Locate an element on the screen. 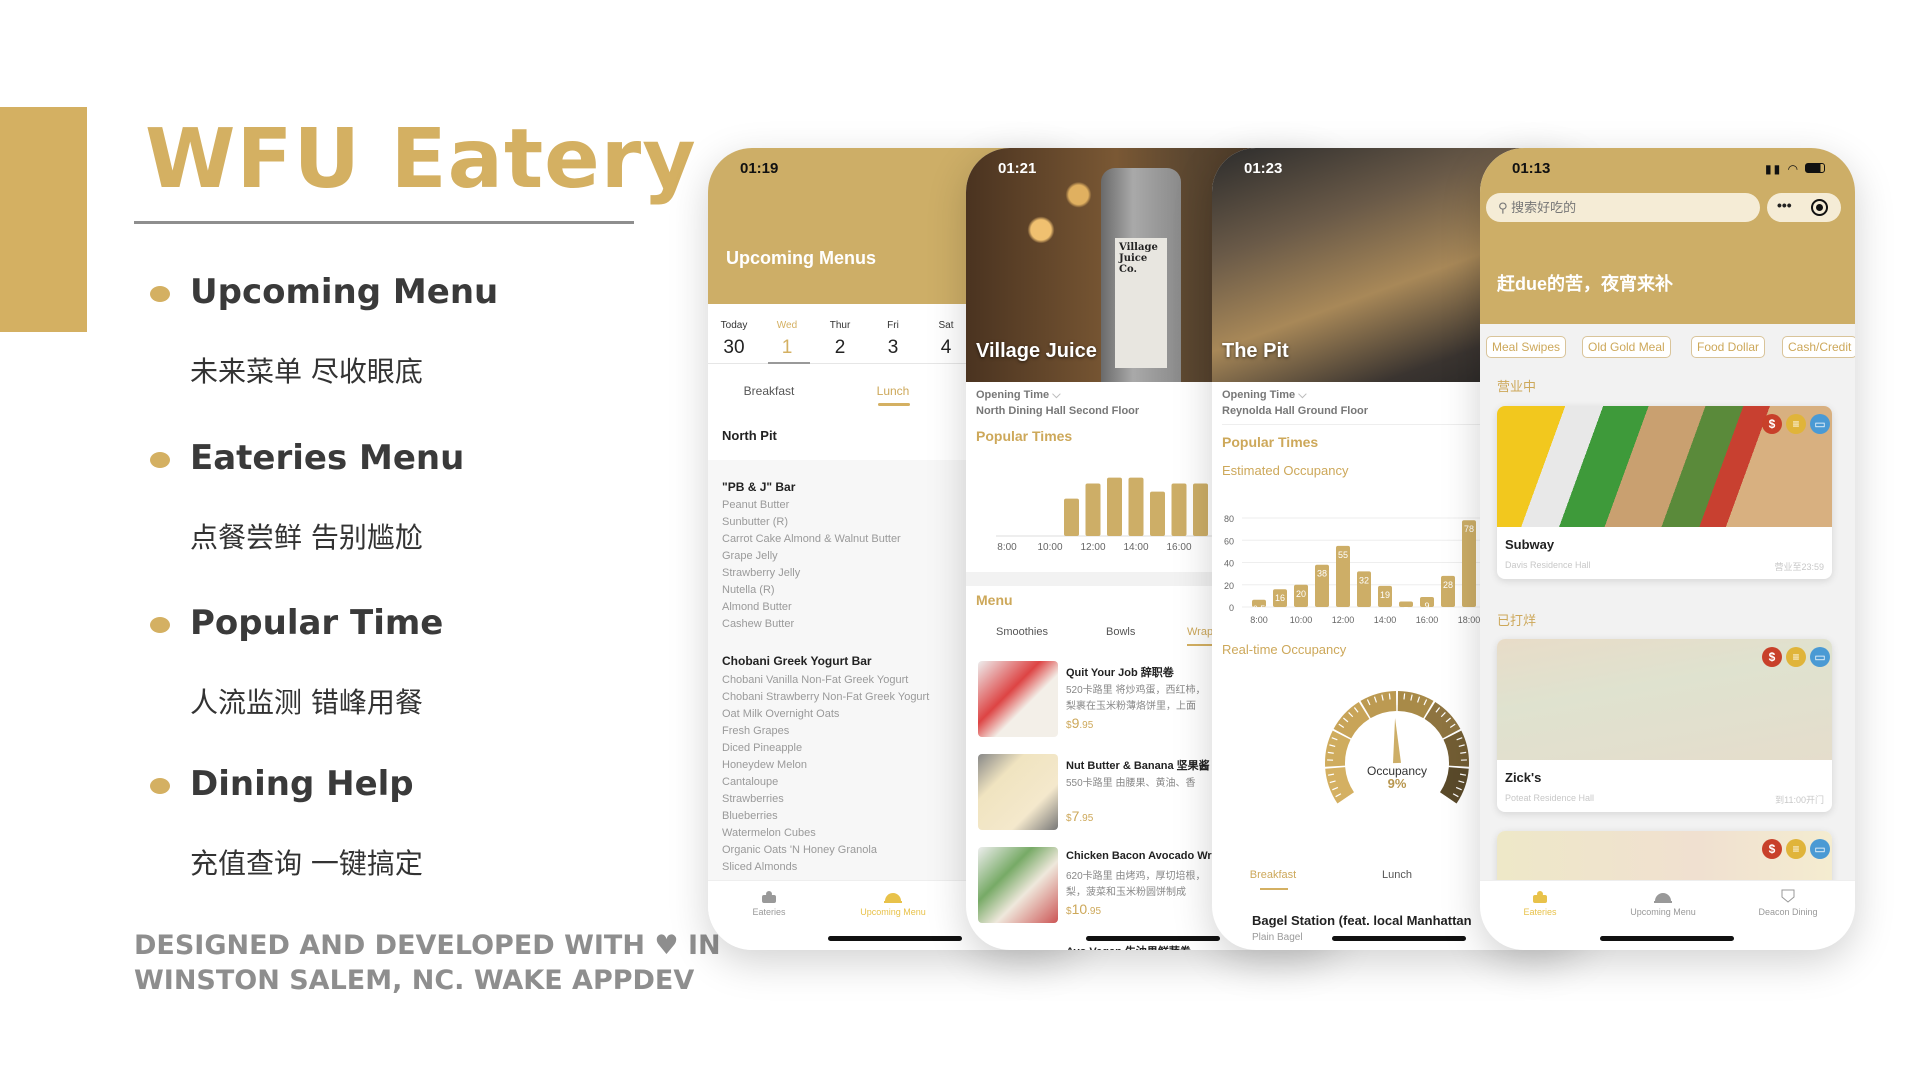 This screenshot has height=1080, width=1920. menu-item: Chobani Vanilla Non-Fat Greek Yogurt is located at coordinates (815, 680).